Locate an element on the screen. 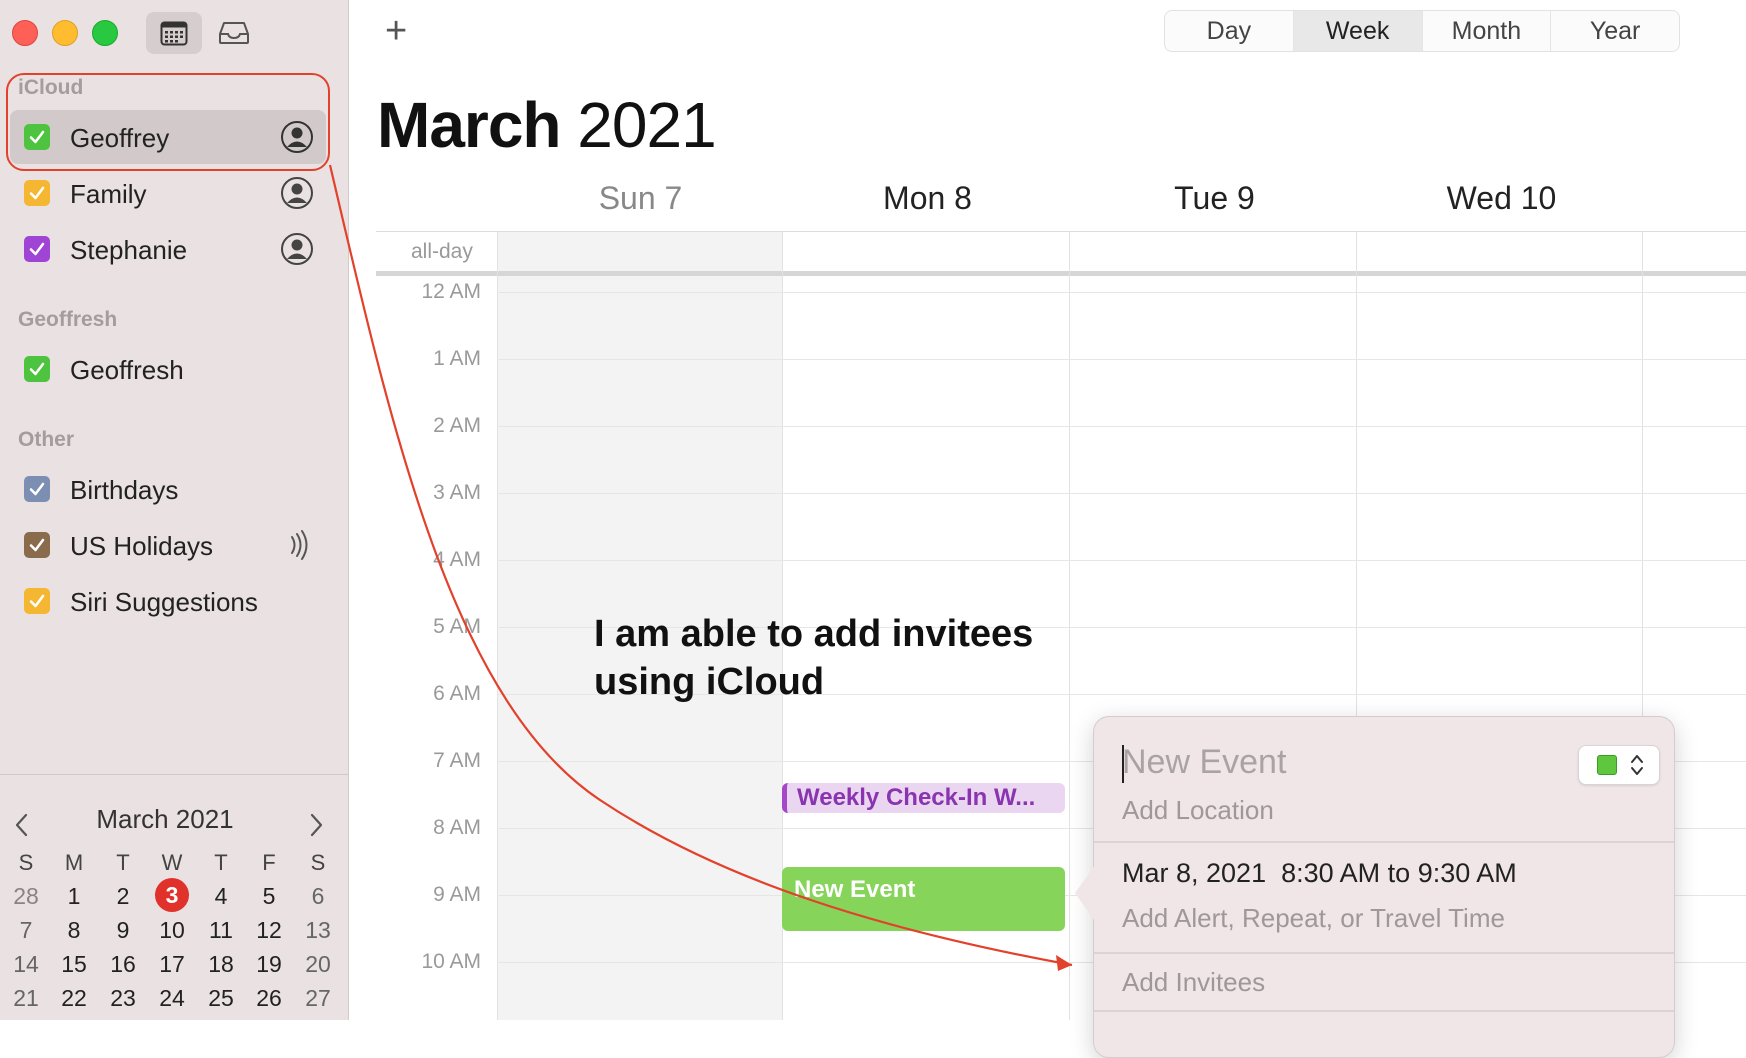  day-header-tue: Tue 9 is located at coordinates (1214, 198).